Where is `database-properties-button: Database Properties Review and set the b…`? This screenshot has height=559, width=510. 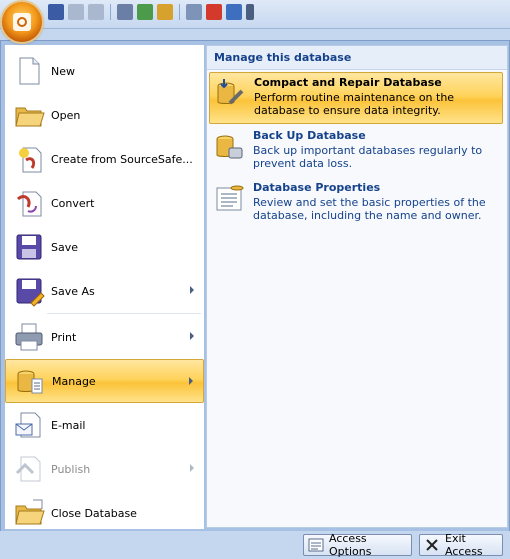
database-properties-button: Database Properties Review and set the b… is located at coordinates (356, 204).